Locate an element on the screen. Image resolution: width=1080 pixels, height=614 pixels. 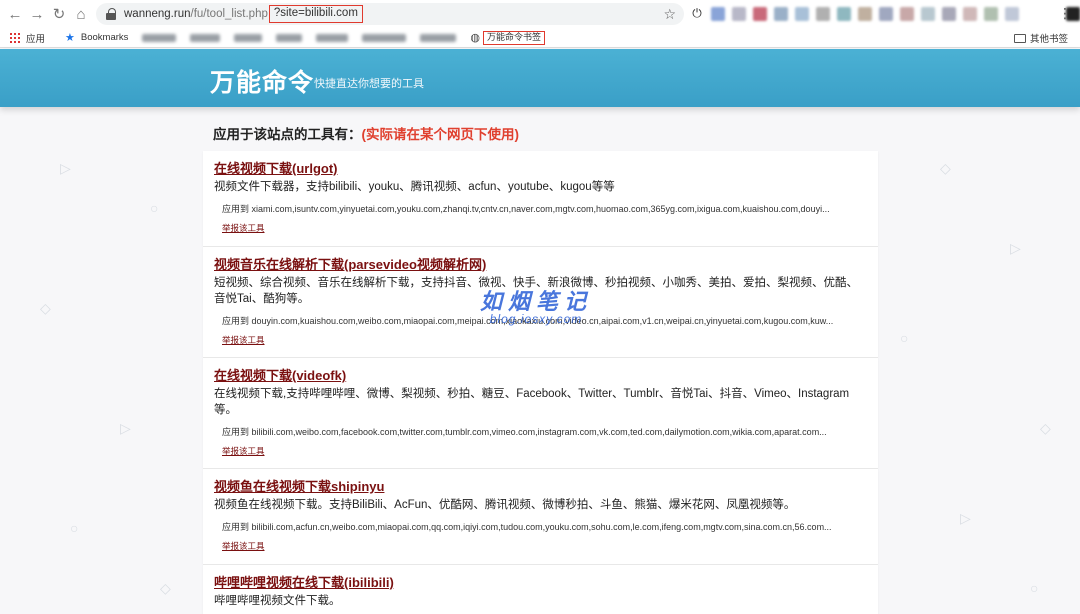
site-title: 万能命令 is located at coordinates (262, 81).